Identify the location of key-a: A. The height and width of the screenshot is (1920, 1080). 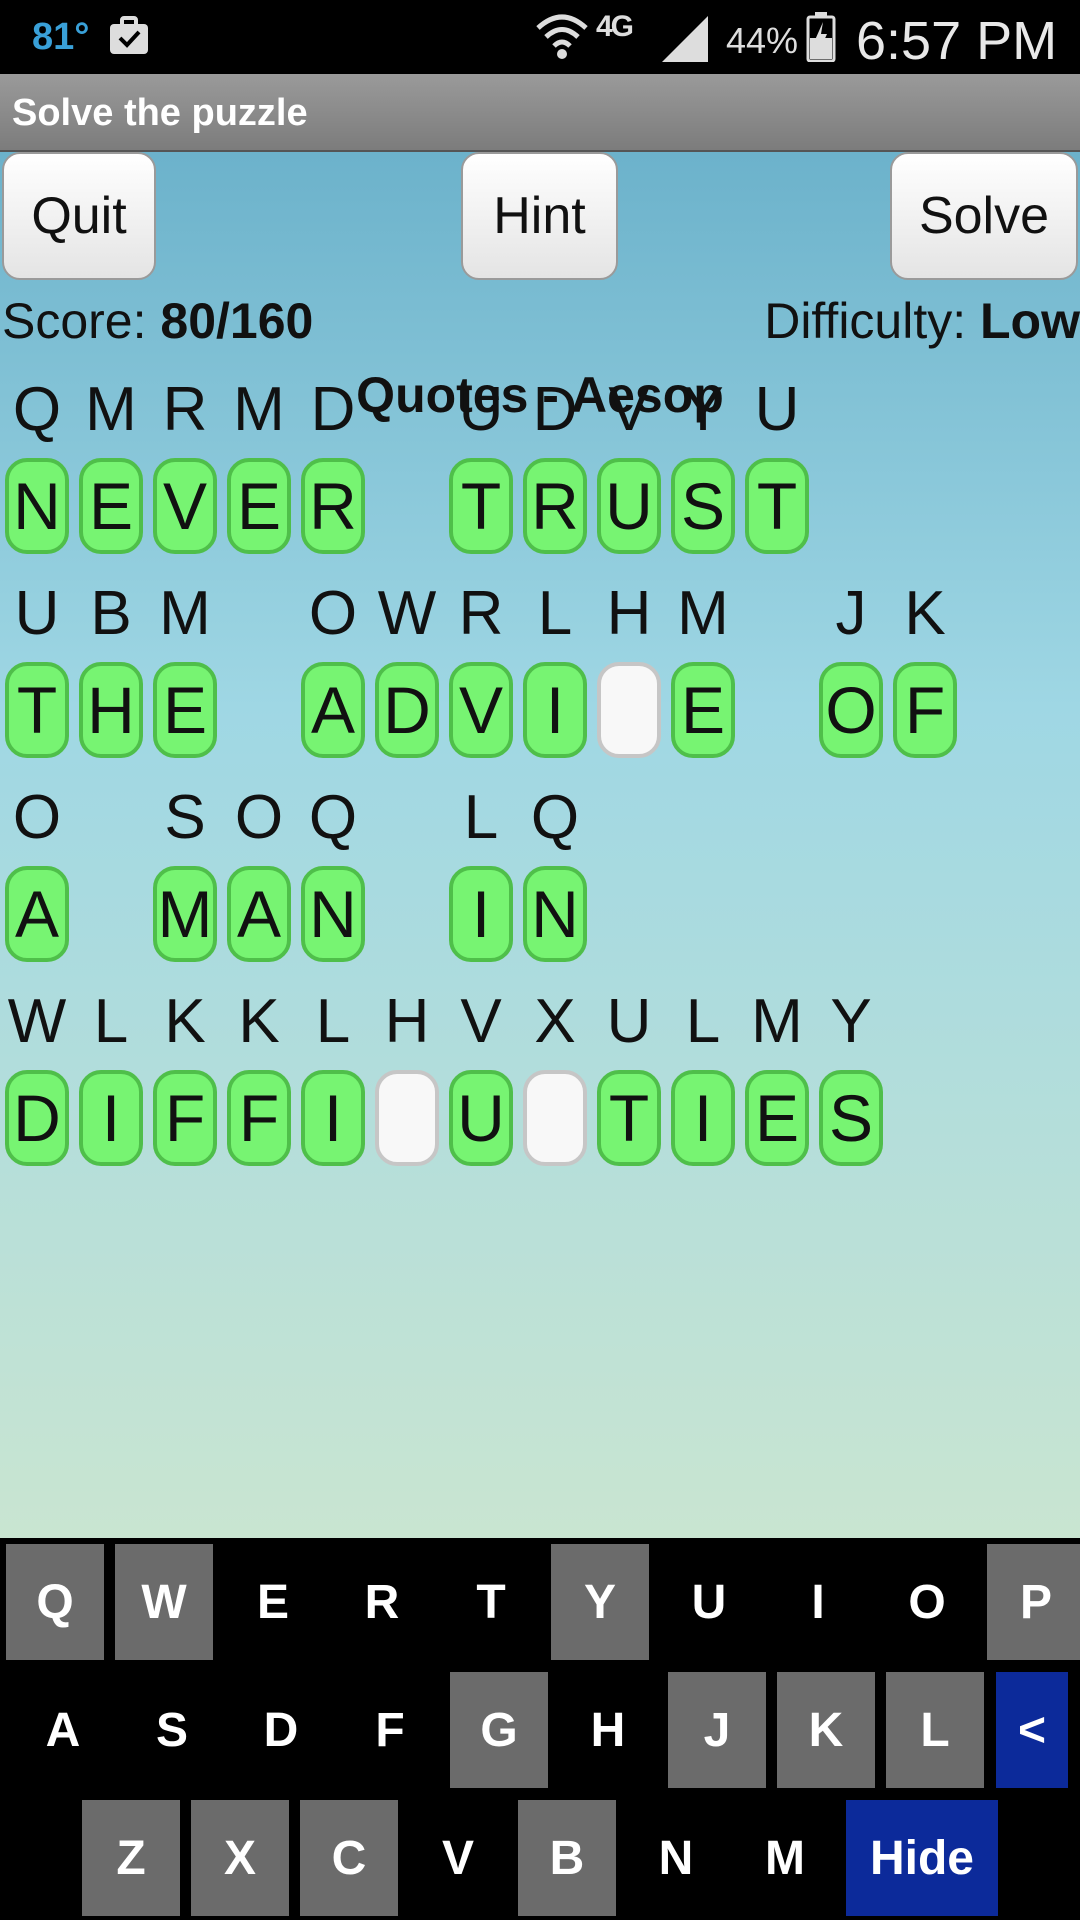
(63, 1730).